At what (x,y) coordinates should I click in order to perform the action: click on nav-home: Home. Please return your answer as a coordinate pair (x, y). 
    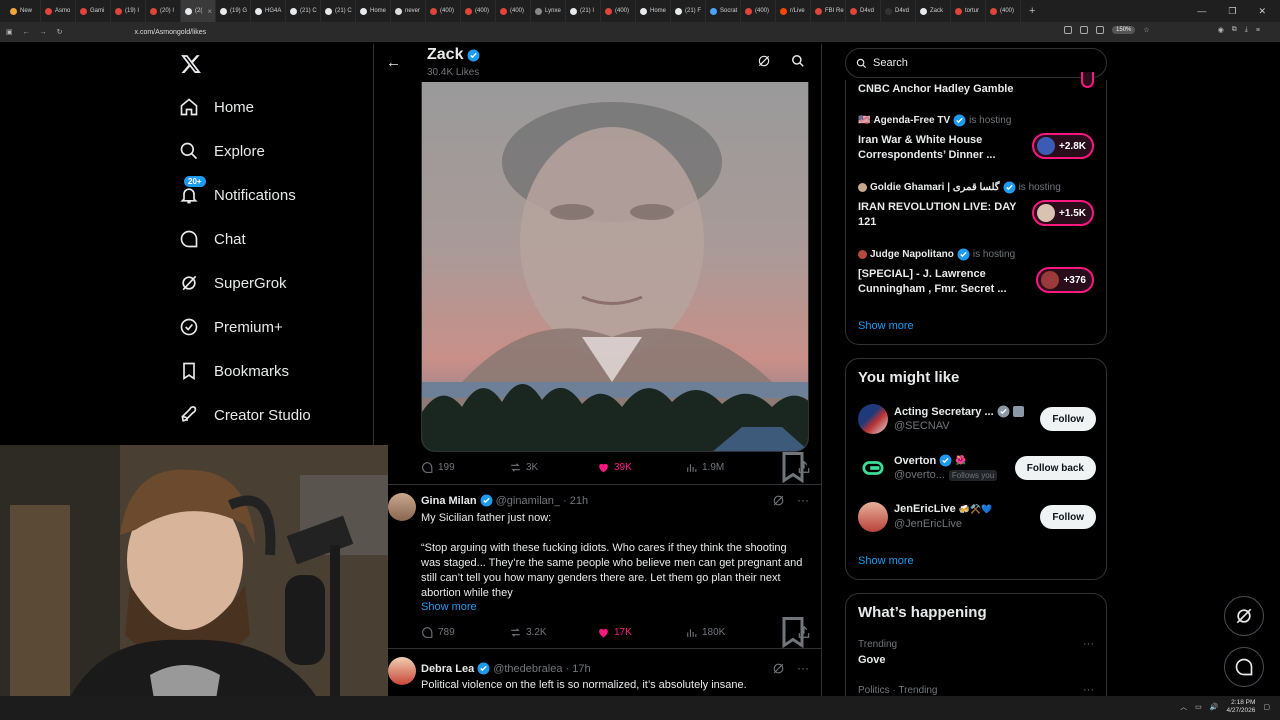
    Looking at the image, I should click on (216, 107).